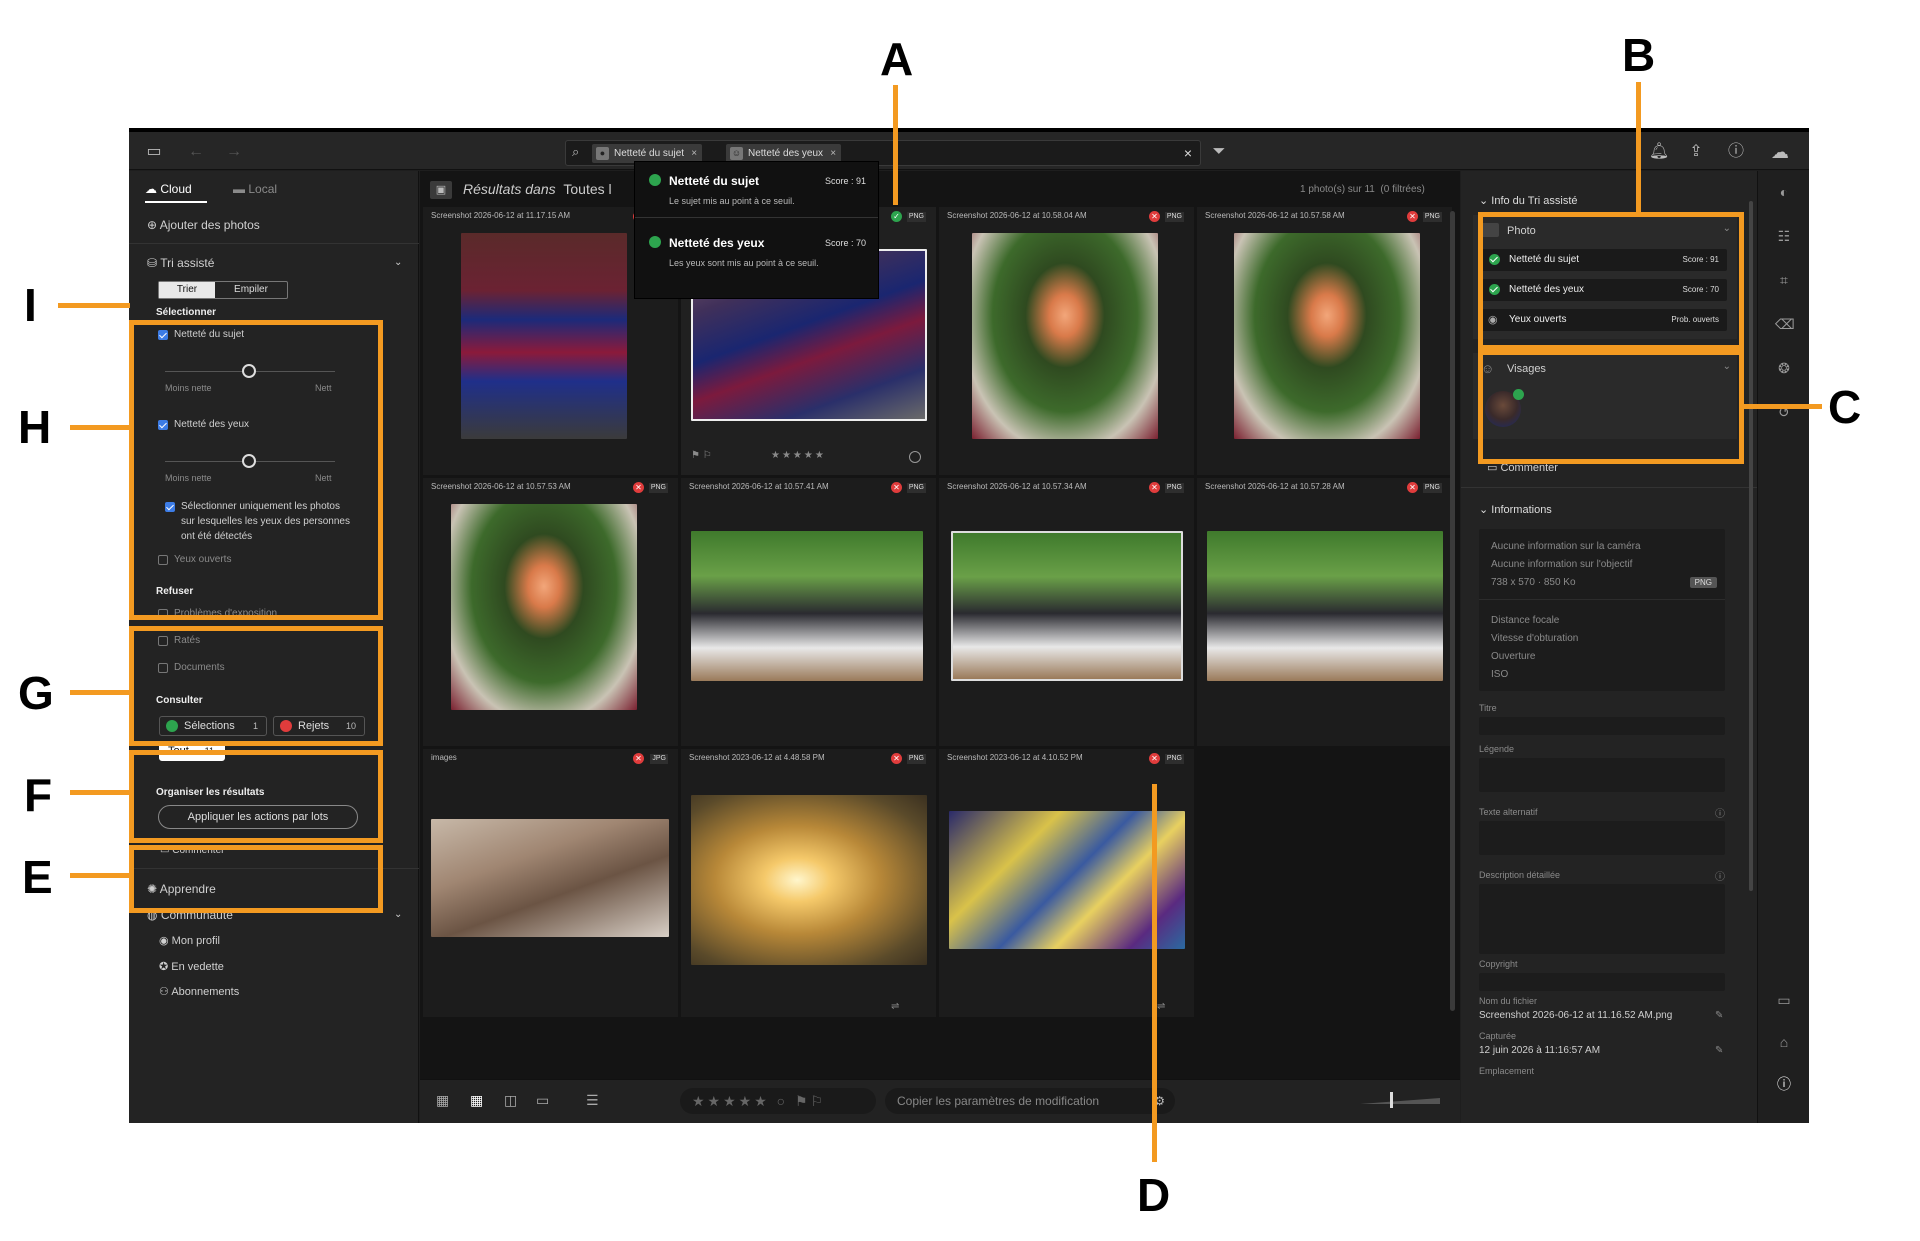 Image resolution: width=1920 pixels, height=1241 pixels. Describe the element at coordinates (251, 290) in the screenshot. I see `mode-stack-button: Empiler` at that location.